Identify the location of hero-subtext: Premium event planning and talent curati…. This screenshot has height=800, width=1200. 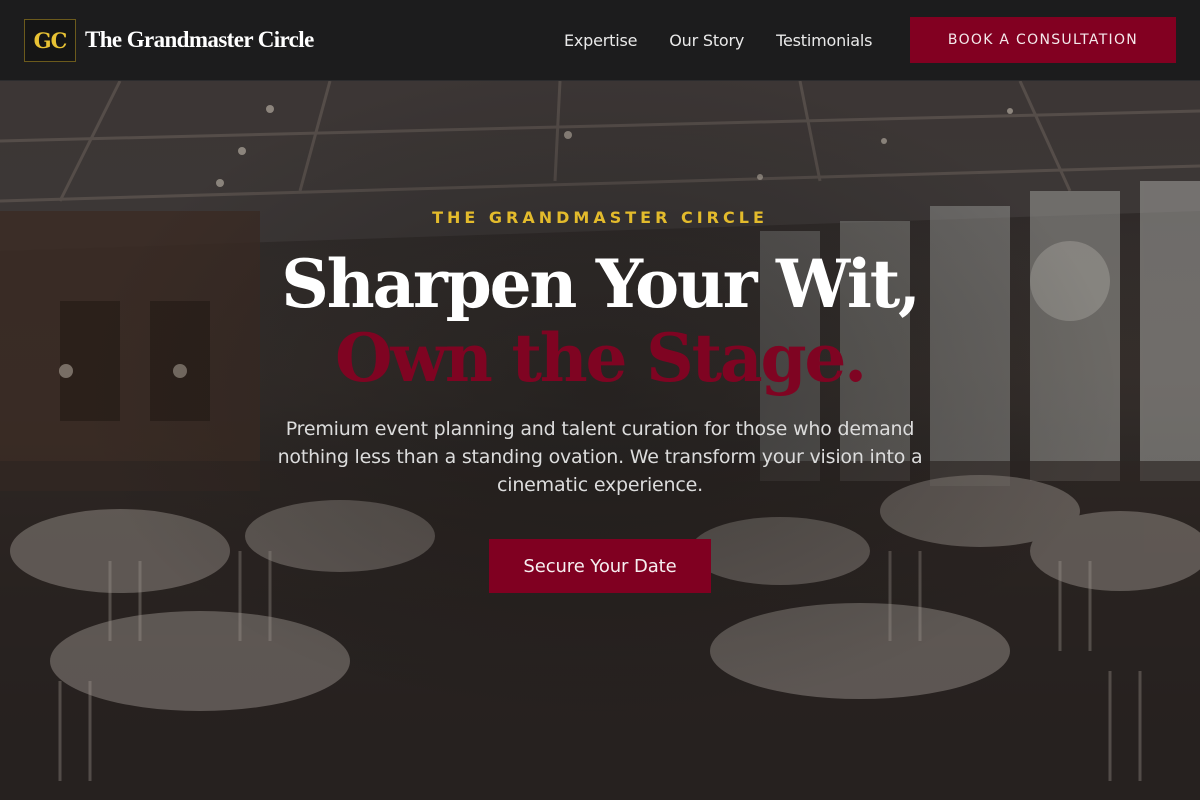
(600, 457).